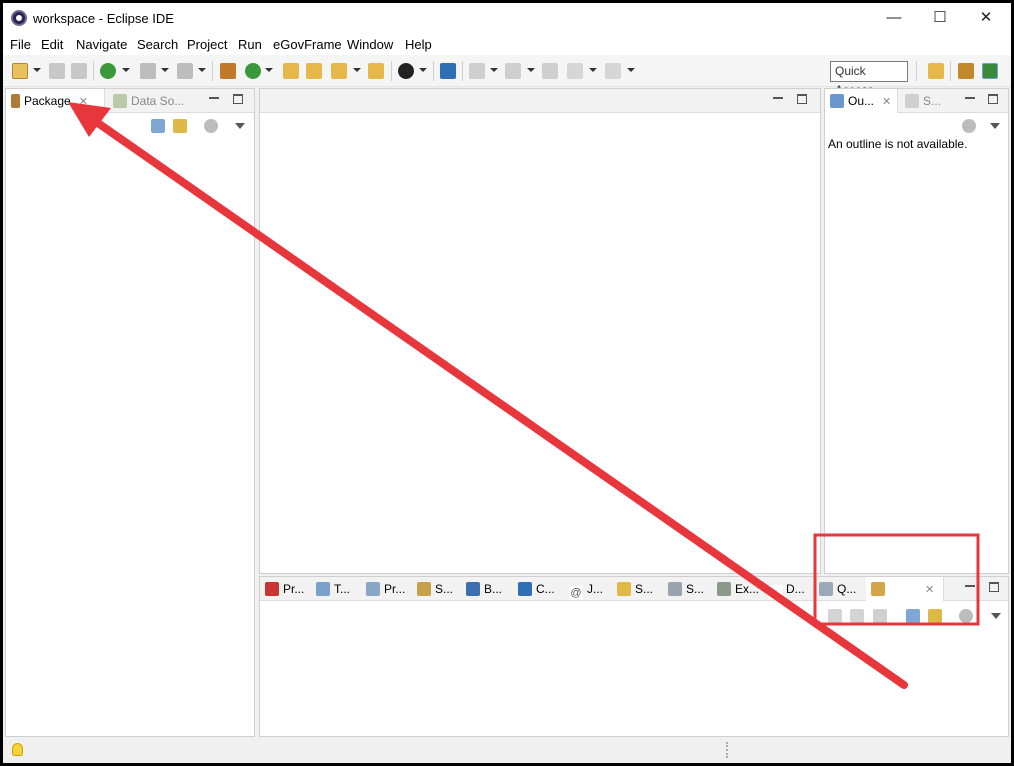  I want to click on forward-icon, so click(857, 616).